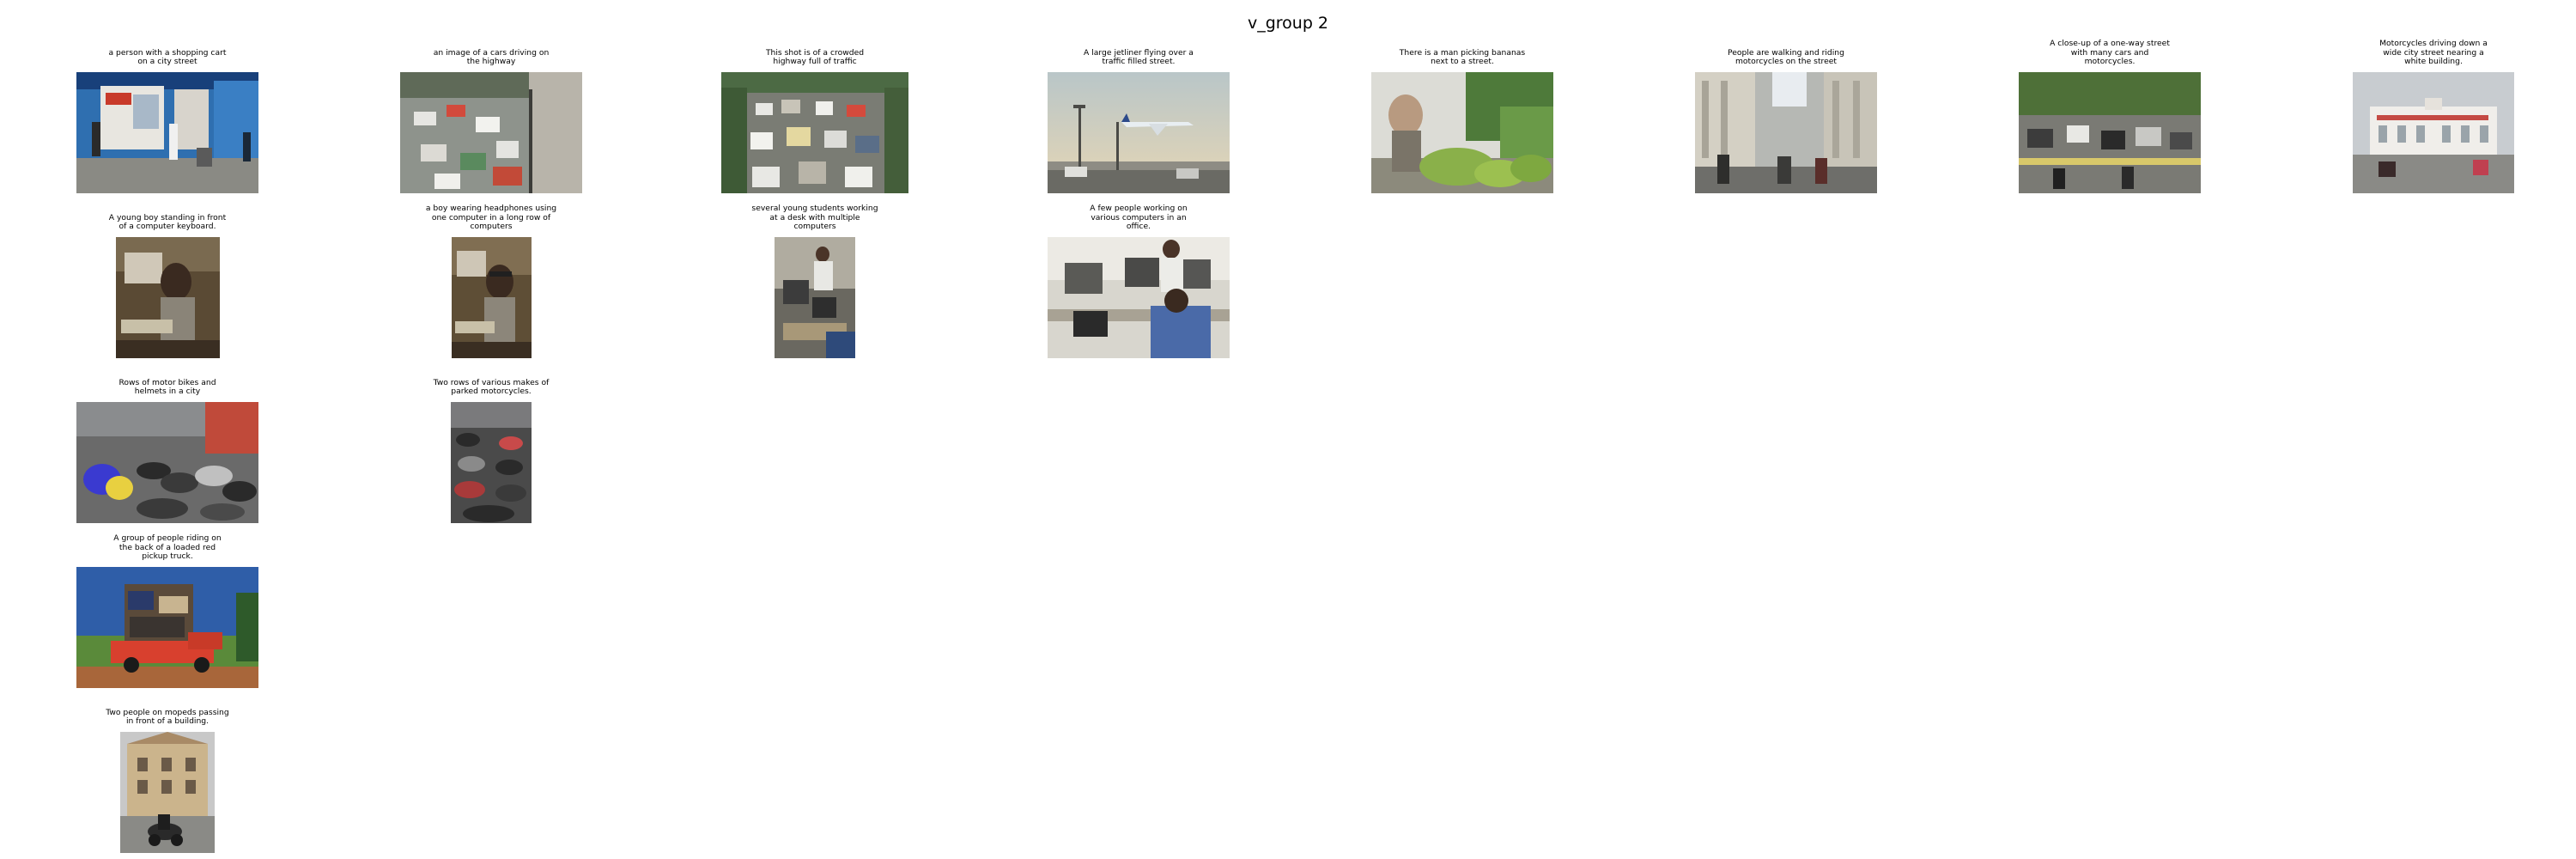 This screenshot has height=859, width=2576. What do you see at coordinates (167, 132) in the screenshot?
I see `image-shop-street` at bounding box center [167, 132].